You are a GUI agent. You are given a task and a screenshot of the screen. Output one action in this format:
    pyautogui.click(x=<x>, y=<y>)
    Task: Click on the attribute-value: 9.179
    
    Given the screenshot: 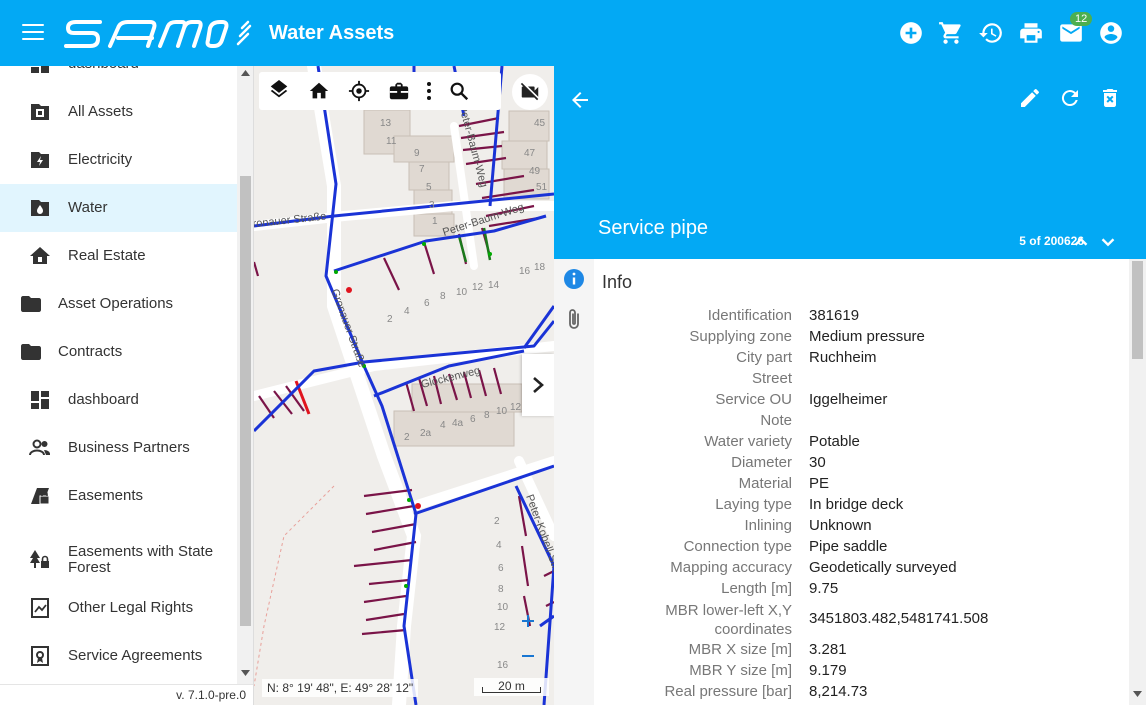 What is the action you would take?
    pyautogui.click(x=828, y=670)
    